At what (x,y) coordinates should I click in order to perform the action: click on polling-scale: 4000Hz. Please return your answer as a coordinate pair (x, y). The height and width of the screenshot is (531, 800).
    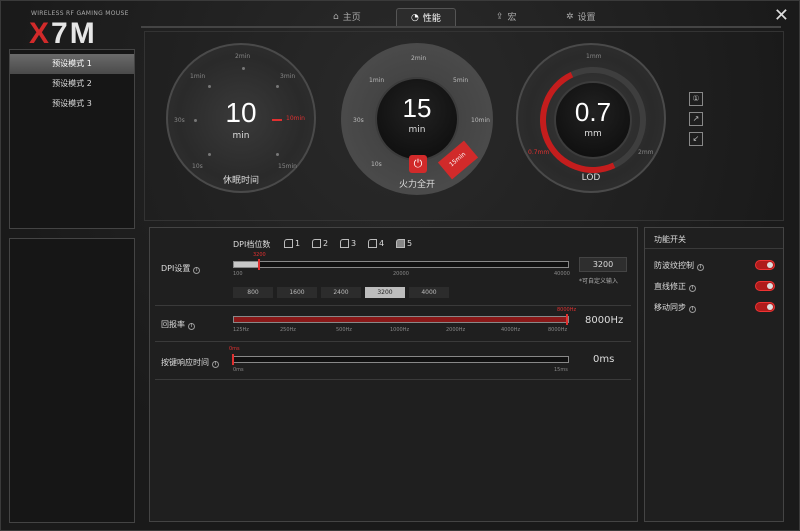
    Looking at the image, I should click on (511, 330).